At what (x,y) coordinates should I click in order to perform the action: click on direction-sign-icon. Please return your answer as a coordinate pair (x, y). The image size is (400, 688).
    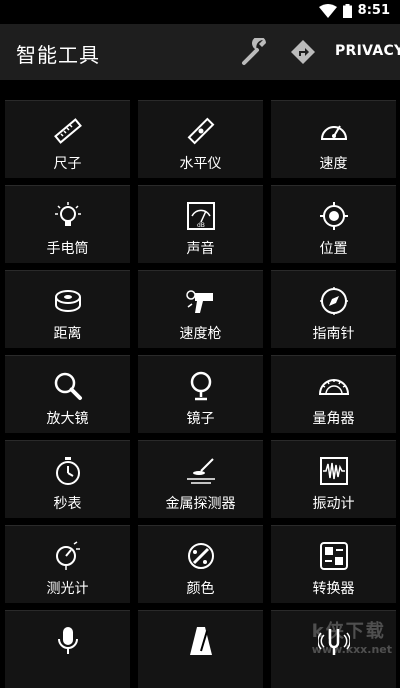
    Looking at the image, I should click on (303, 52).